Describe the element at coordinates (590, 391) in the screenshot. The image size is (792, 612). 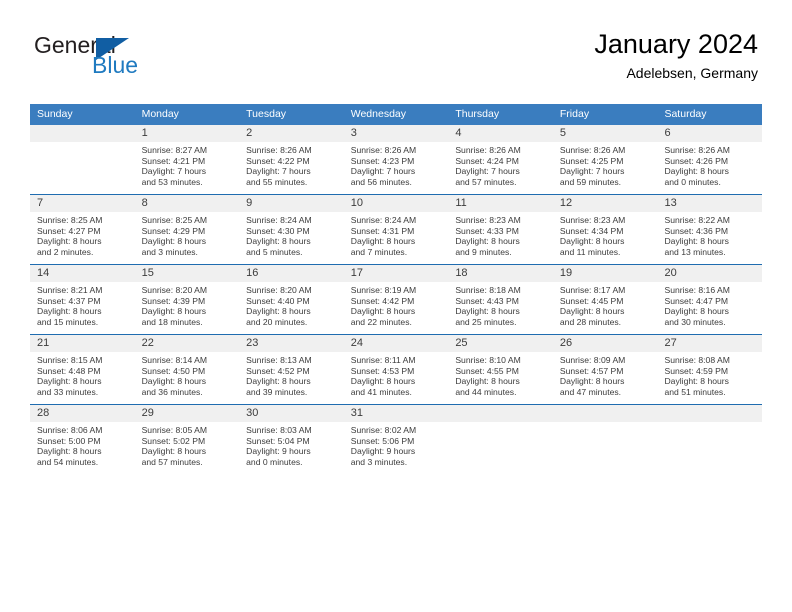
I see `daylight-text-line2: and 47 minutes.` at that location.